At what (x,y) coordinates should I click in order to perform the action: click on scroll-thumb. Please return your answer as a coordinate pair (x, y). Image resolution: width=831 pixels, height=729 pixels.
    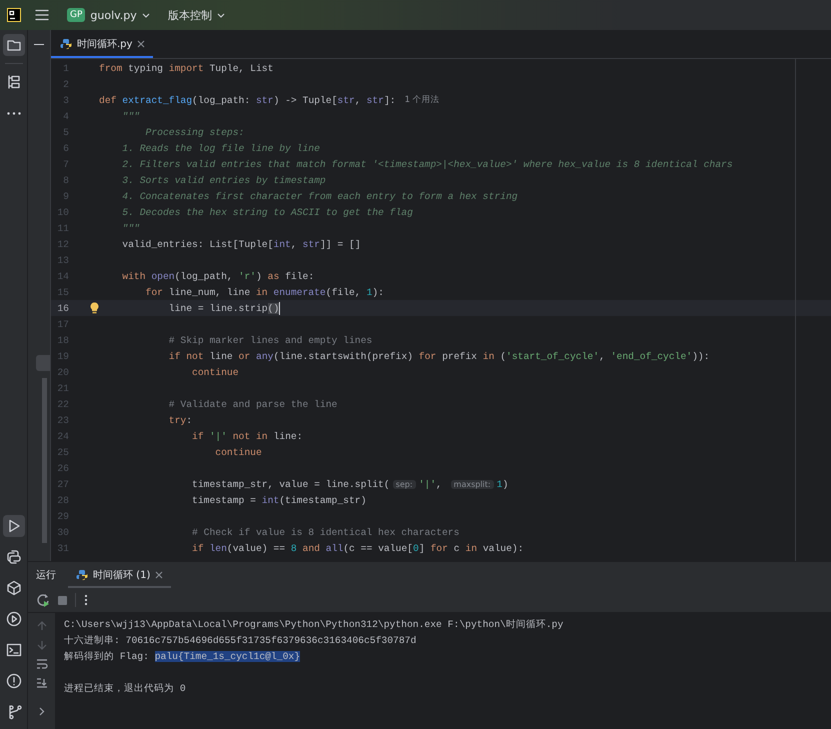
    Looking at the image, I should click on (43, 363).